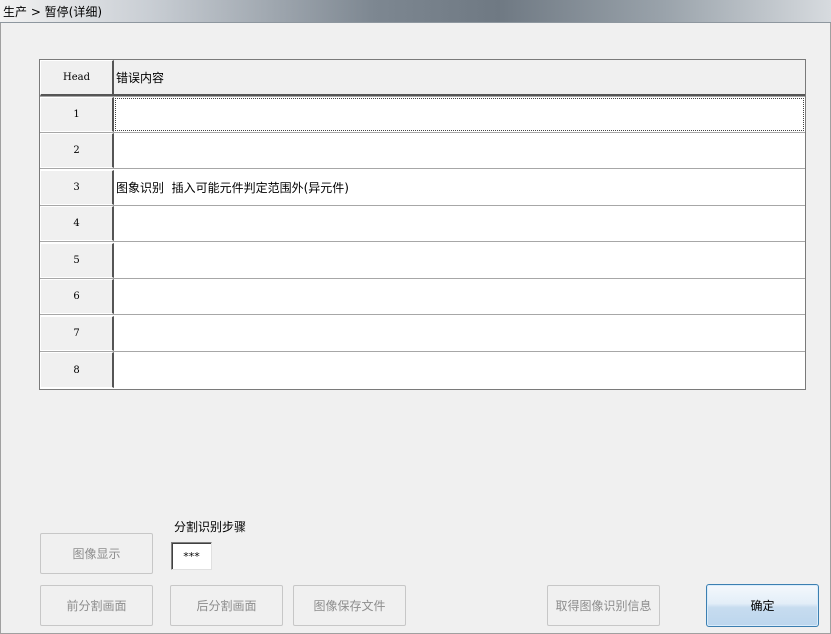 The width and height of the screenshot is (831, 634). I want to click on grid-row: 1, so click(422, 115).